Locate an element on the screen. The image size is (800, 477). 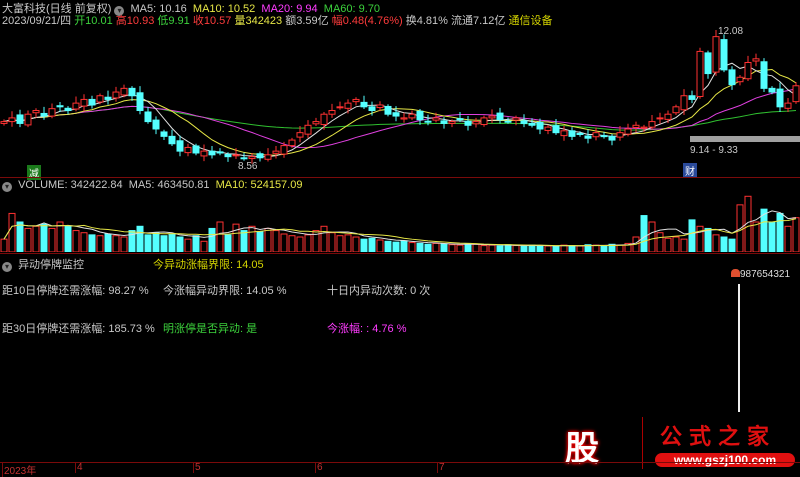
axis-label: 6 is located at coordinates (319, 467).